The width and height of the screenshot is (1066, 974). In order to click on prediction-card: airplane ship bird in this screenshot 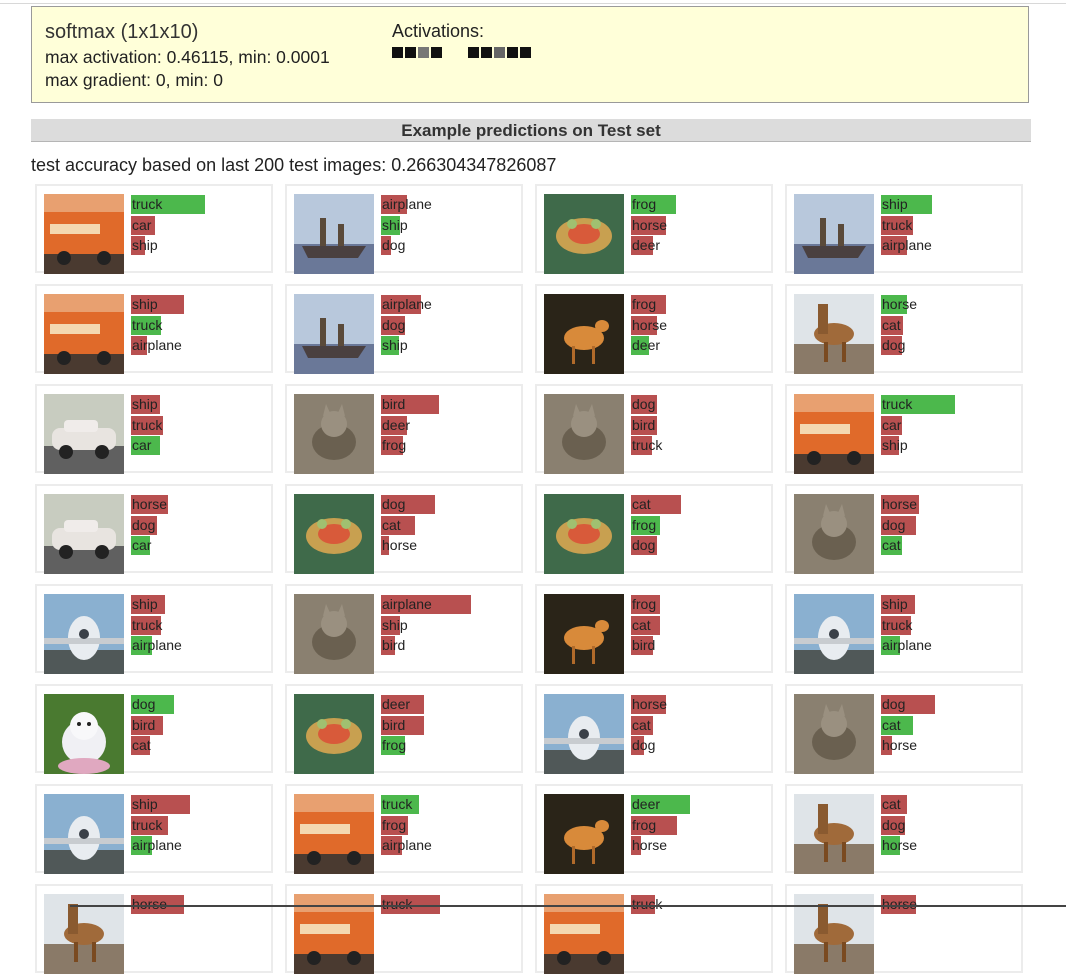, I will do `click(404, 629)`.